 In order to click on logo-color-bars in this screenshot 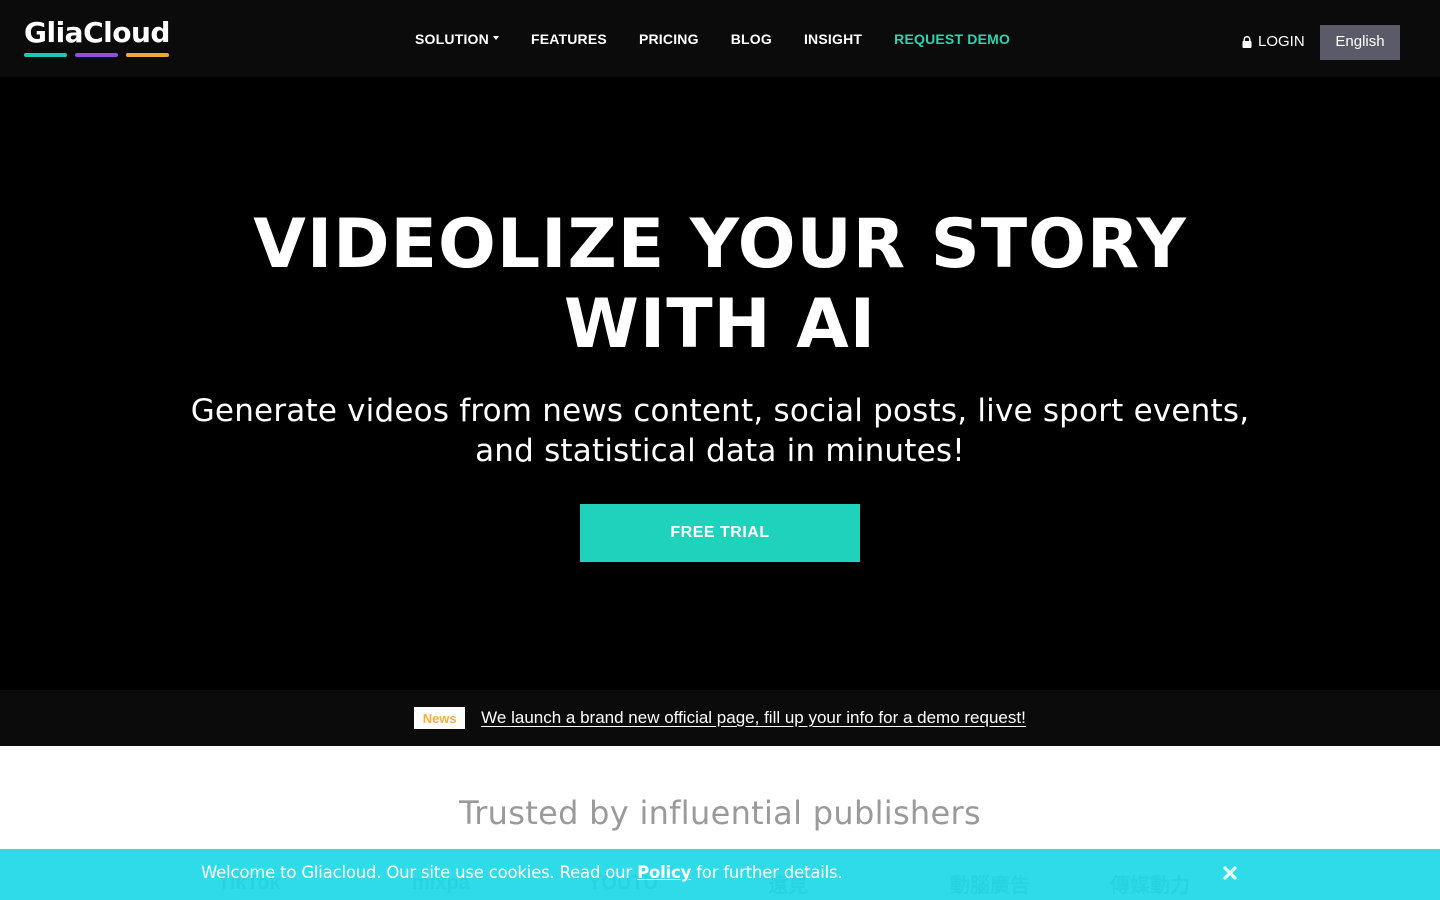, I will do `click(97, 55)`.